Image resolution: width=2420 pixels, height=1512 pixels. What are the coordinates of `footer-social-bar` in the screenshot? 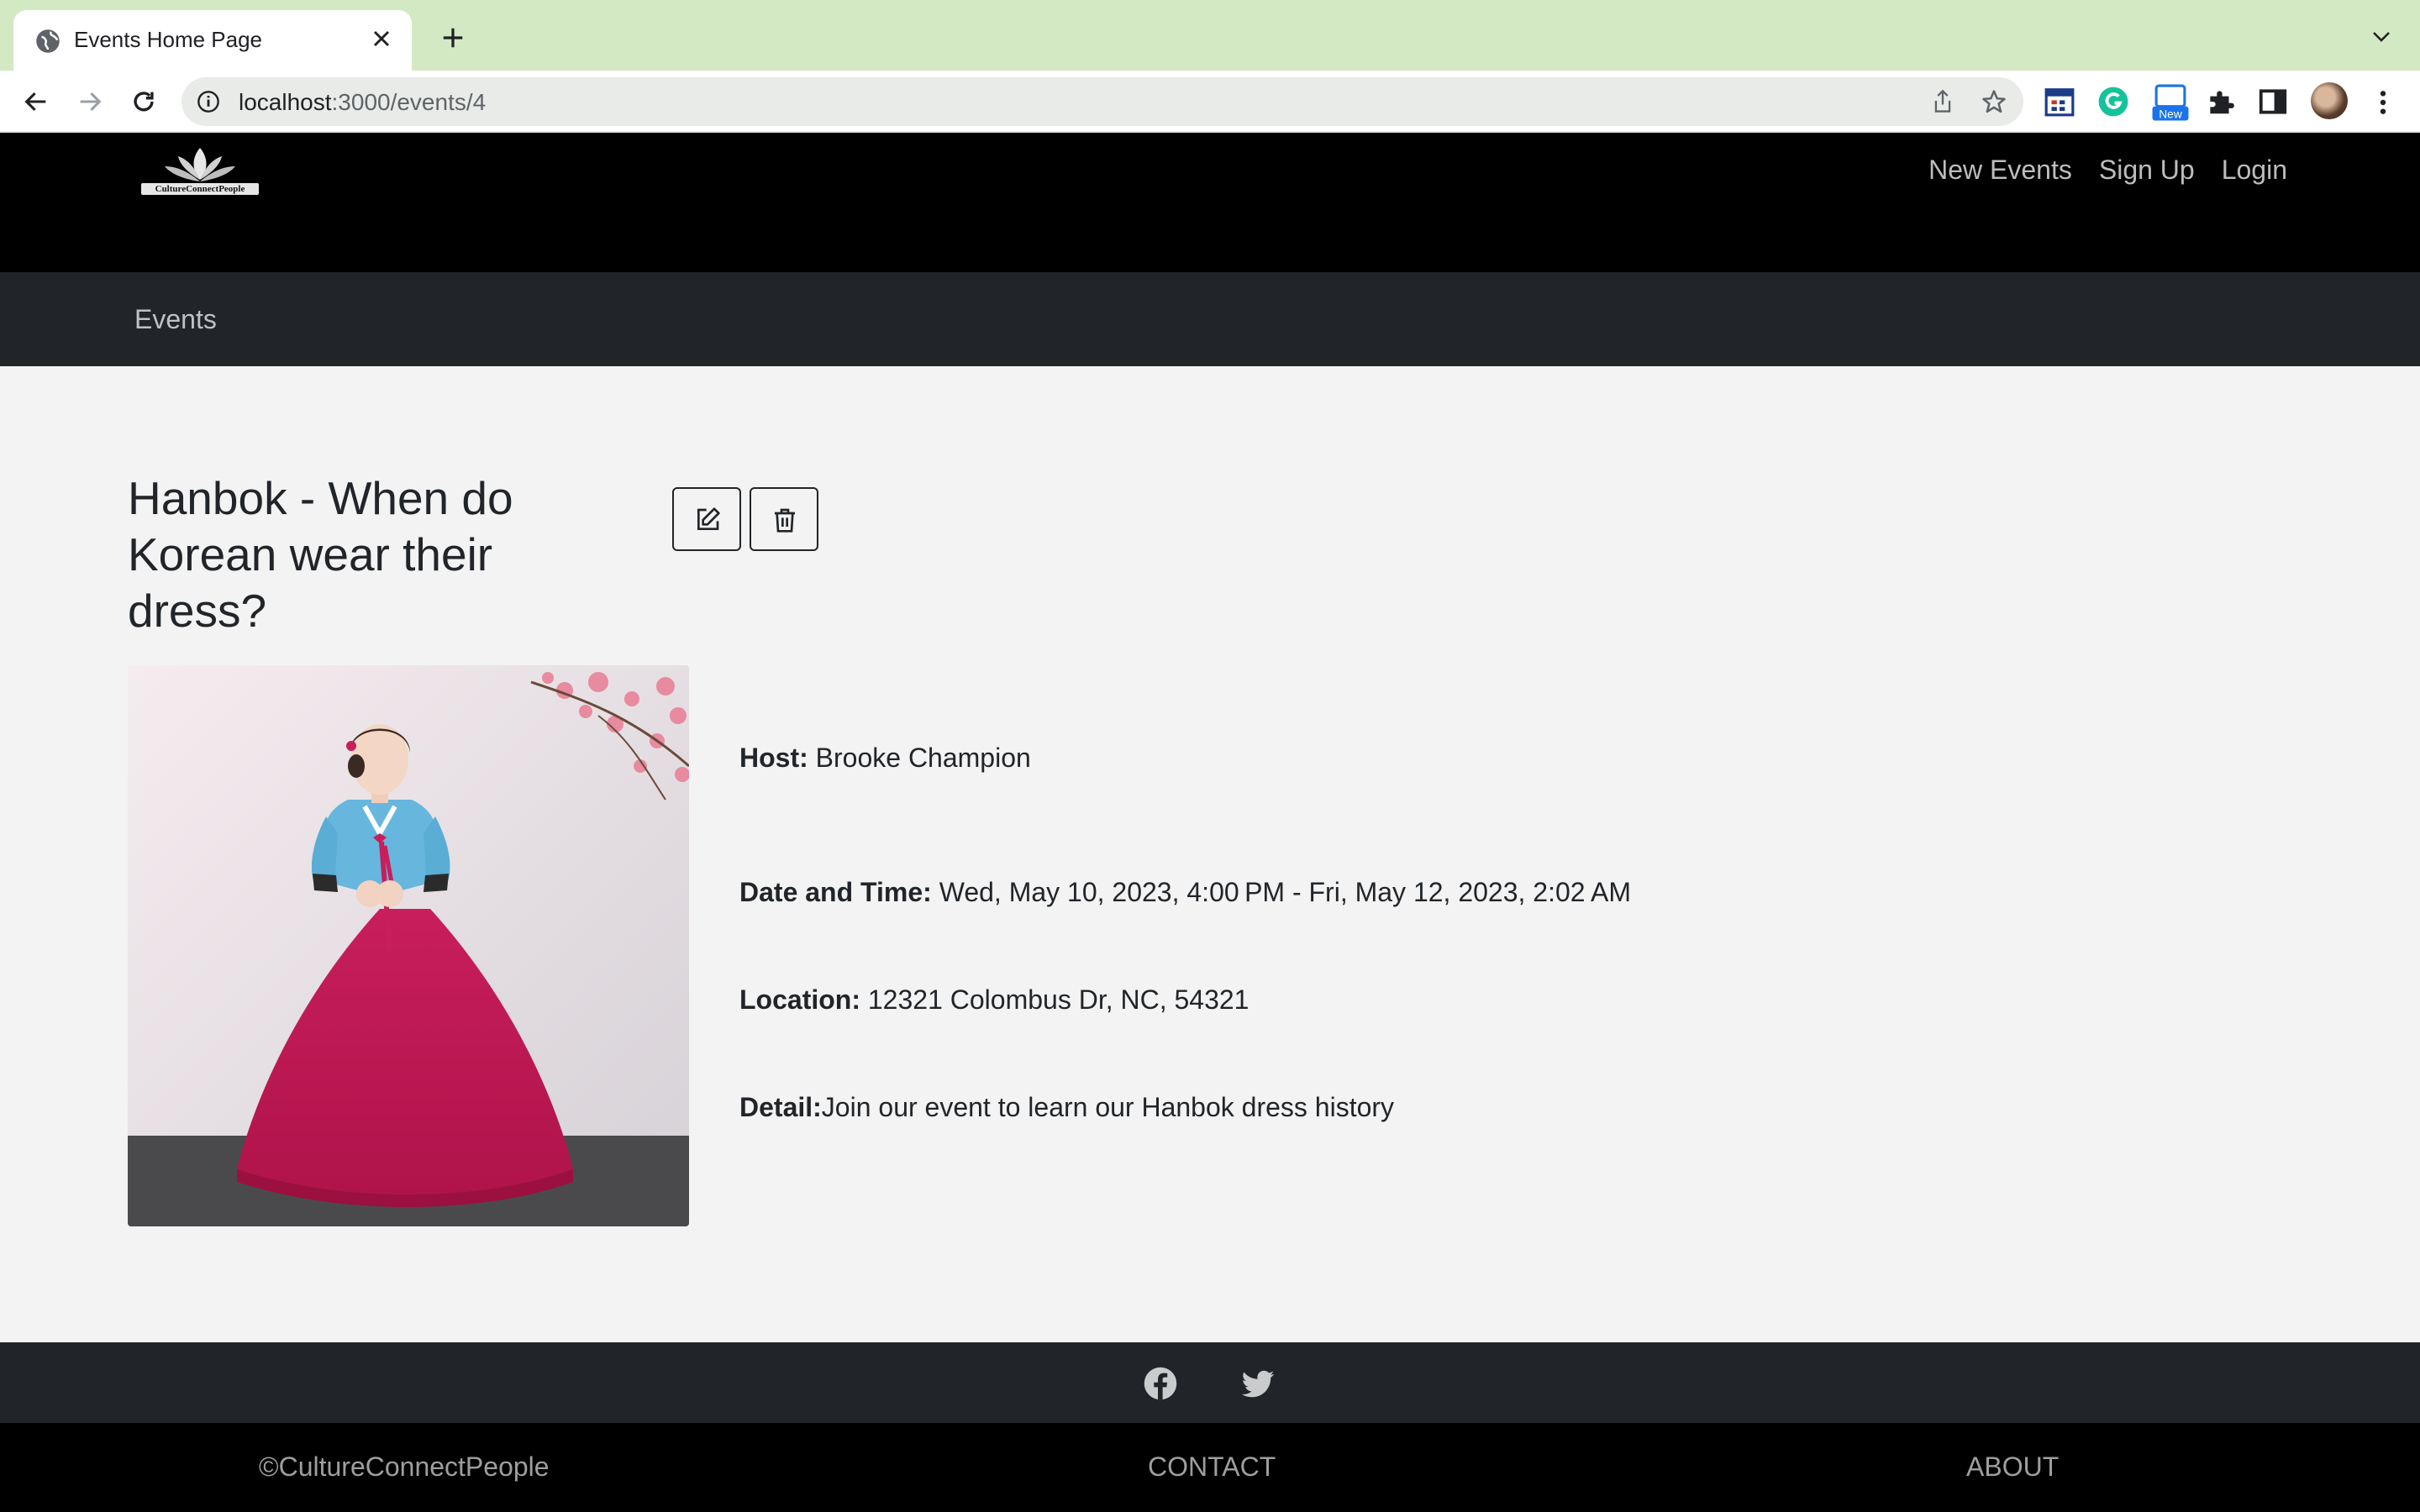 It's located at (1210, 1382).